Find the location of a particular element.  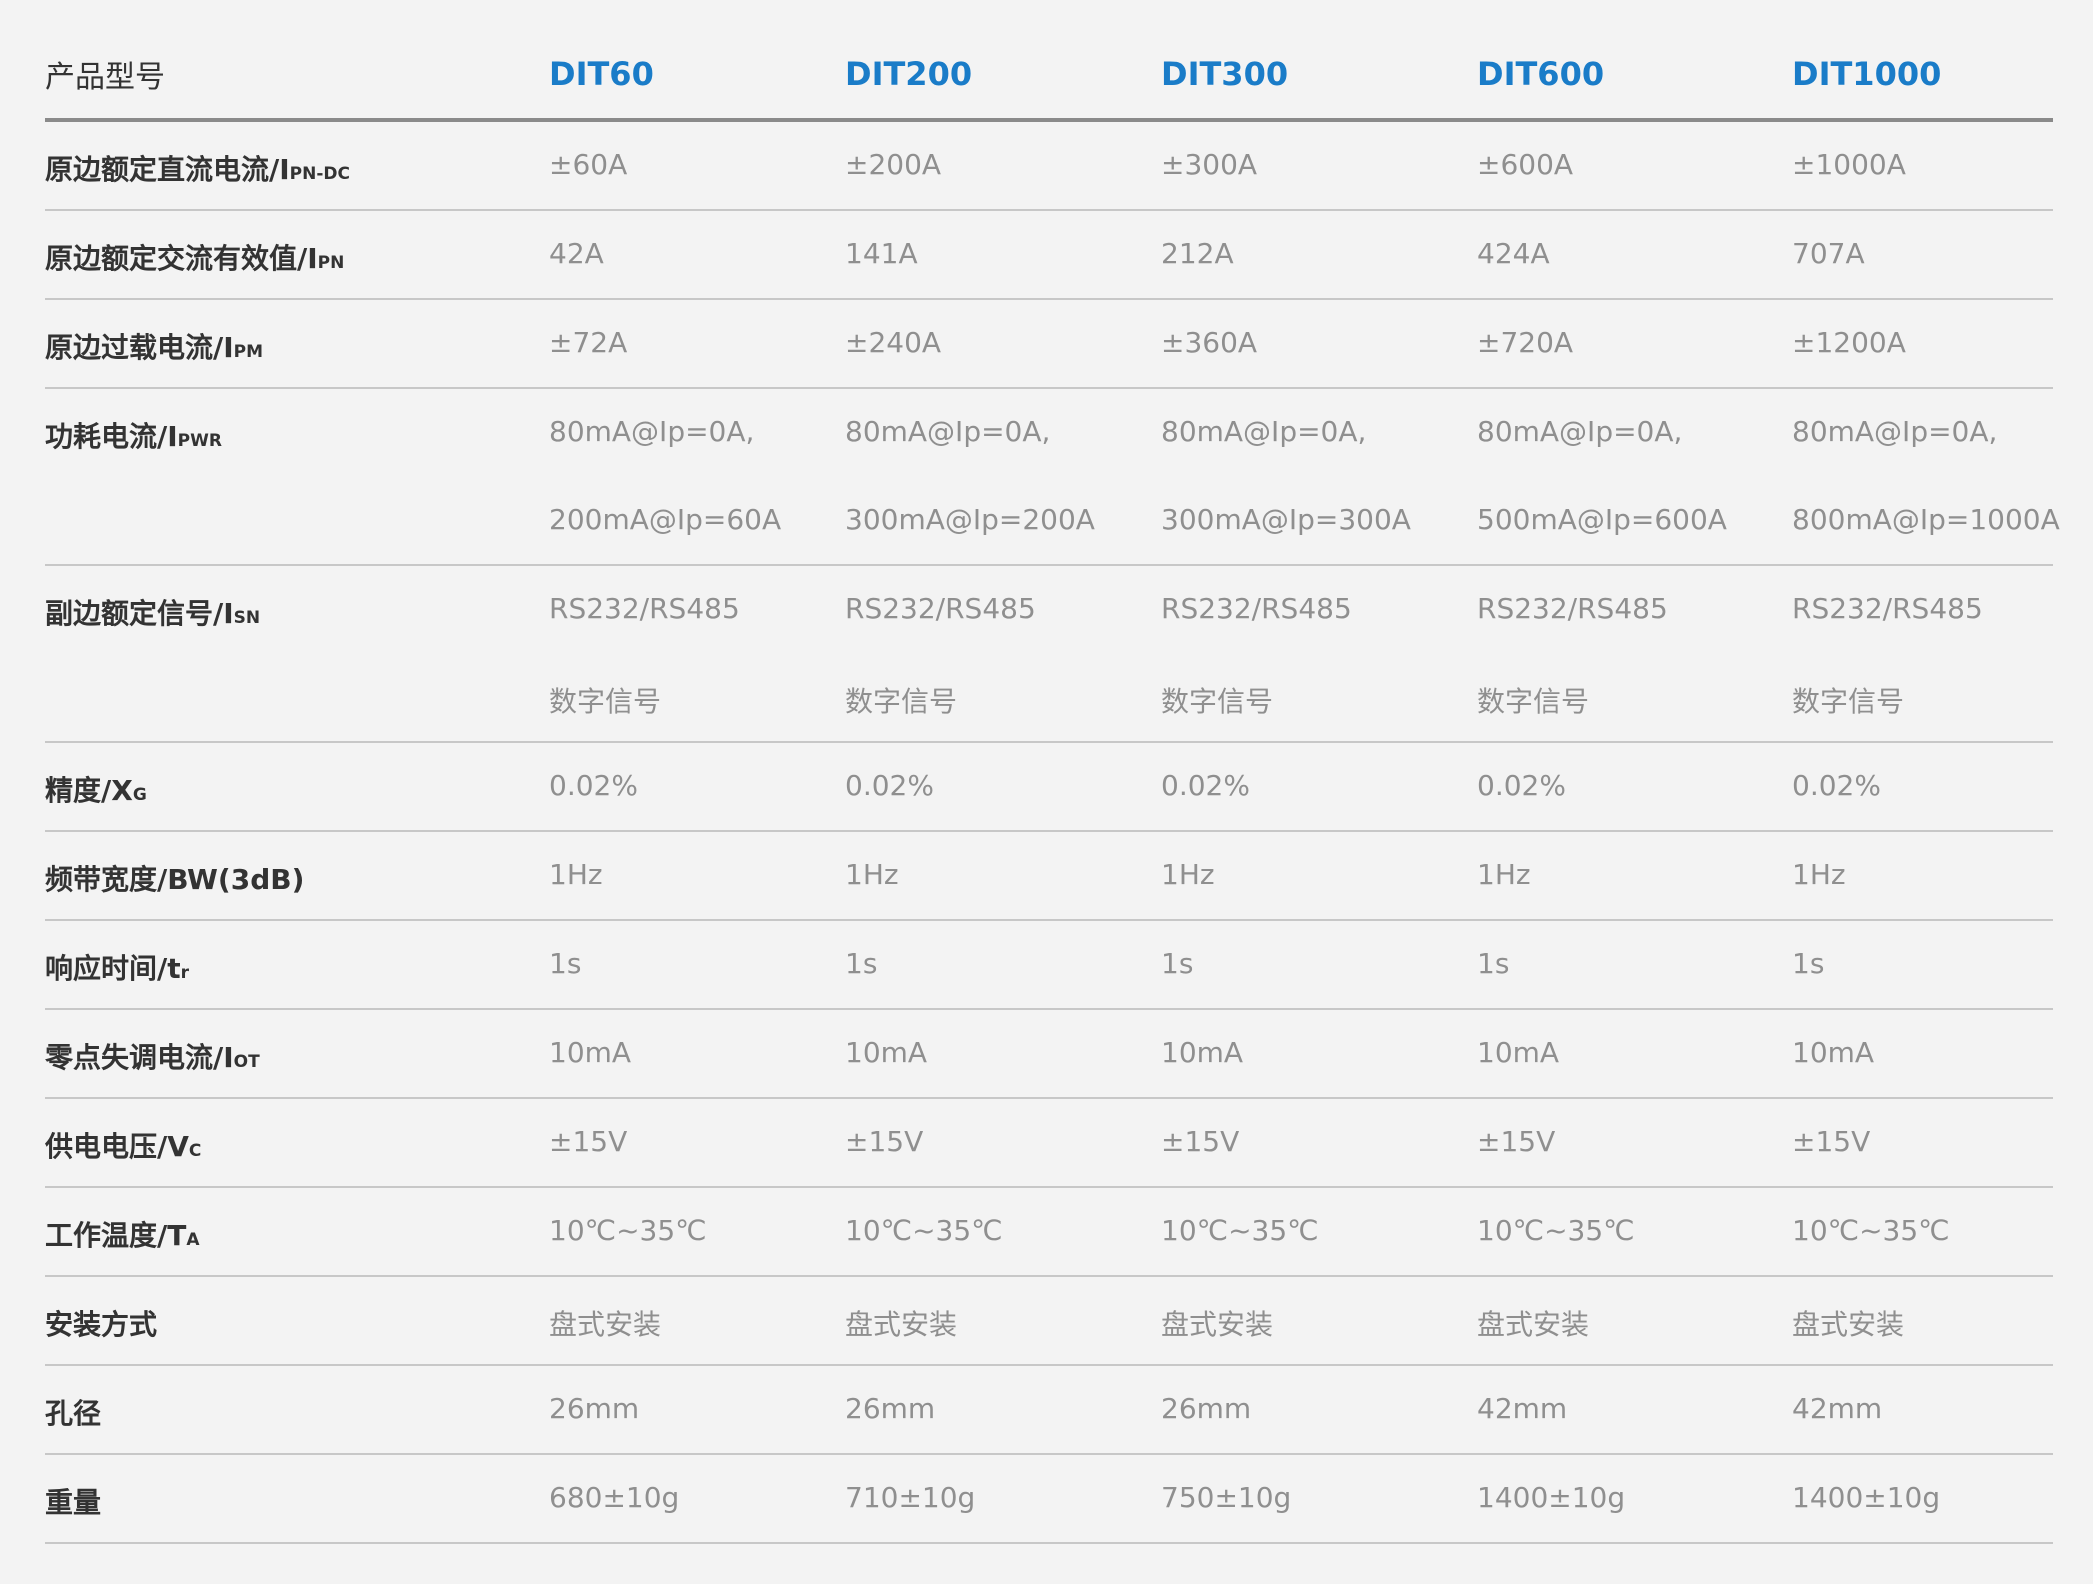

table-row: 原边额定交流有效值/IPN 42A 141A 212A 424A 707A is located at coordinates (1049, 255).